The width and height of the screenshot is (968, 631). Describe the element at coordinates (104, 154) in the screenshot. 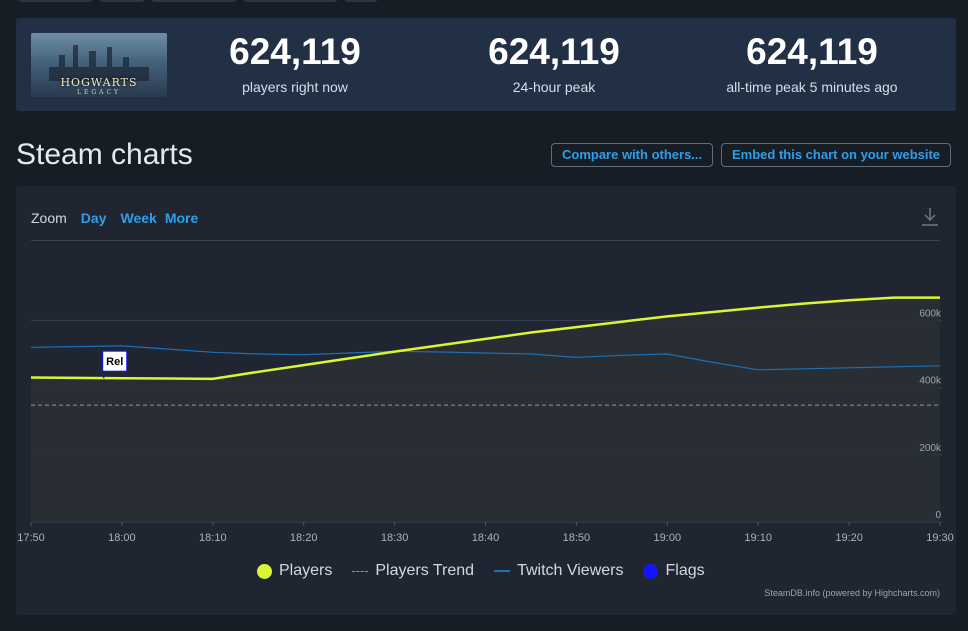

I see `section-title: Steam charts` at that location.